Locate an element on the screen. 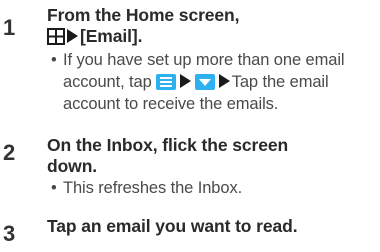 Image resolution: width=380 pixels, height=252 pixels. step-number: 1 is located at coordinates (9, 27).